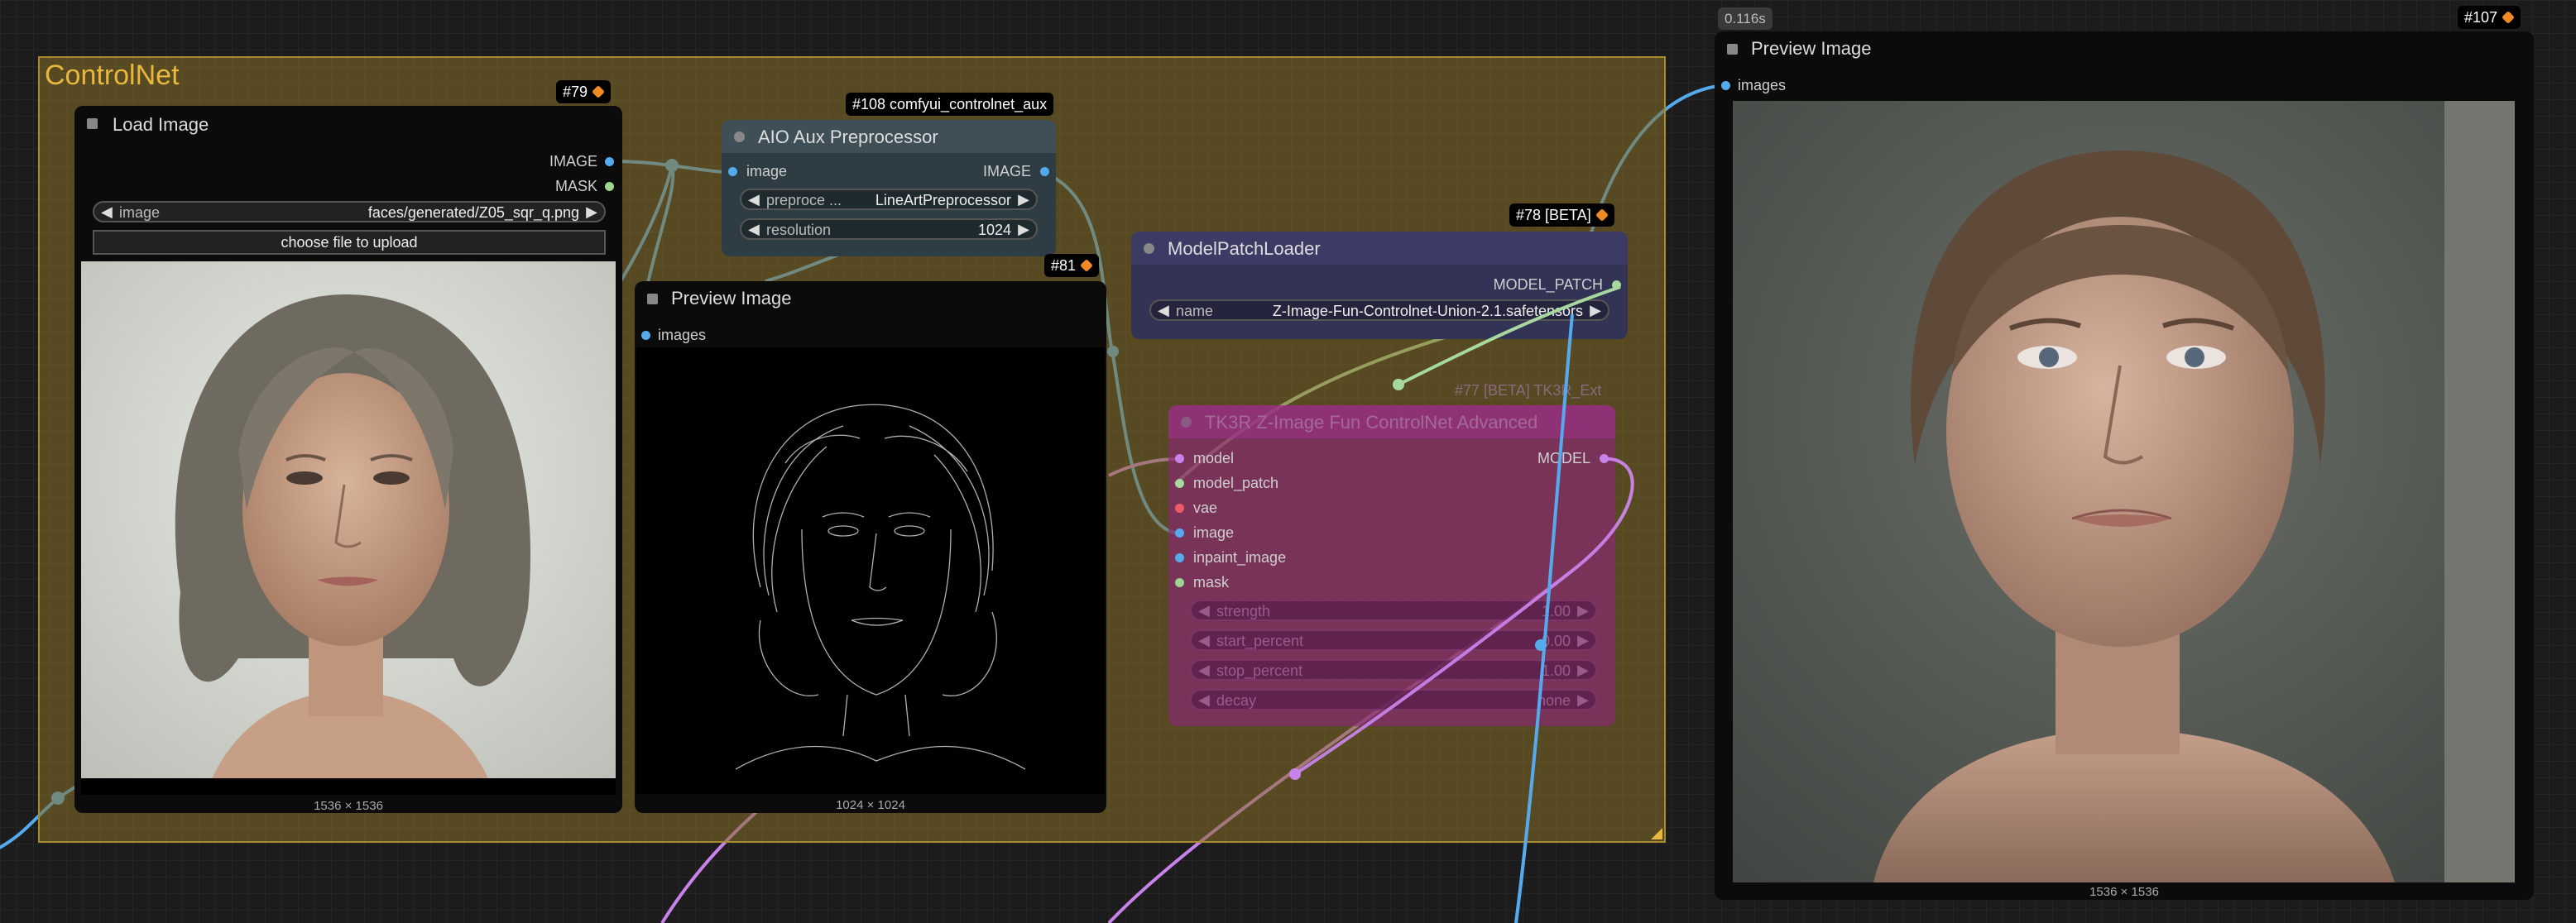 The height and width of the screenshot is (923, 2576). I want to click on strength-widget: ◀ strength 1.00 ▶, so click(1394, 610).